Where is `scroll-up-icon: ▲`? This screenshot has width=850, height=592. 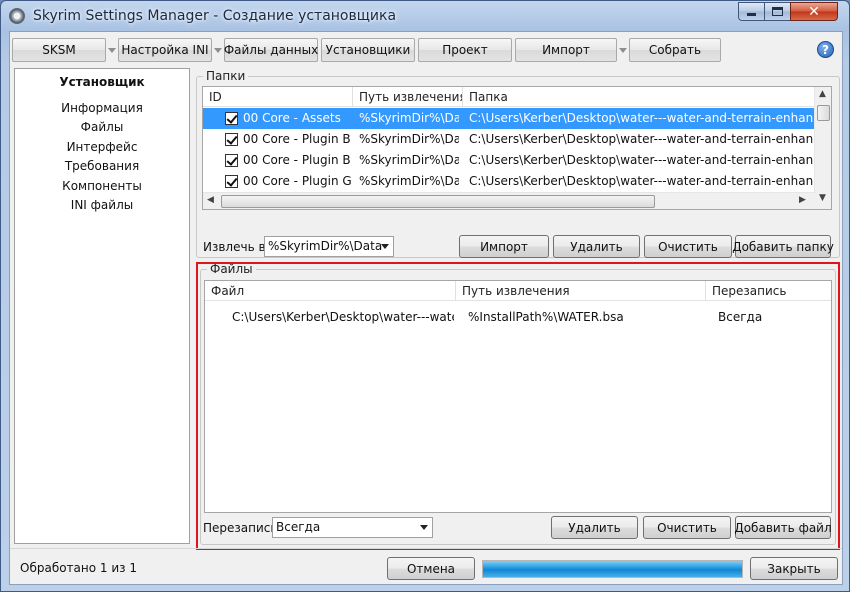
scroll-up-icon: ▲ is located at coordinates (822, 94).